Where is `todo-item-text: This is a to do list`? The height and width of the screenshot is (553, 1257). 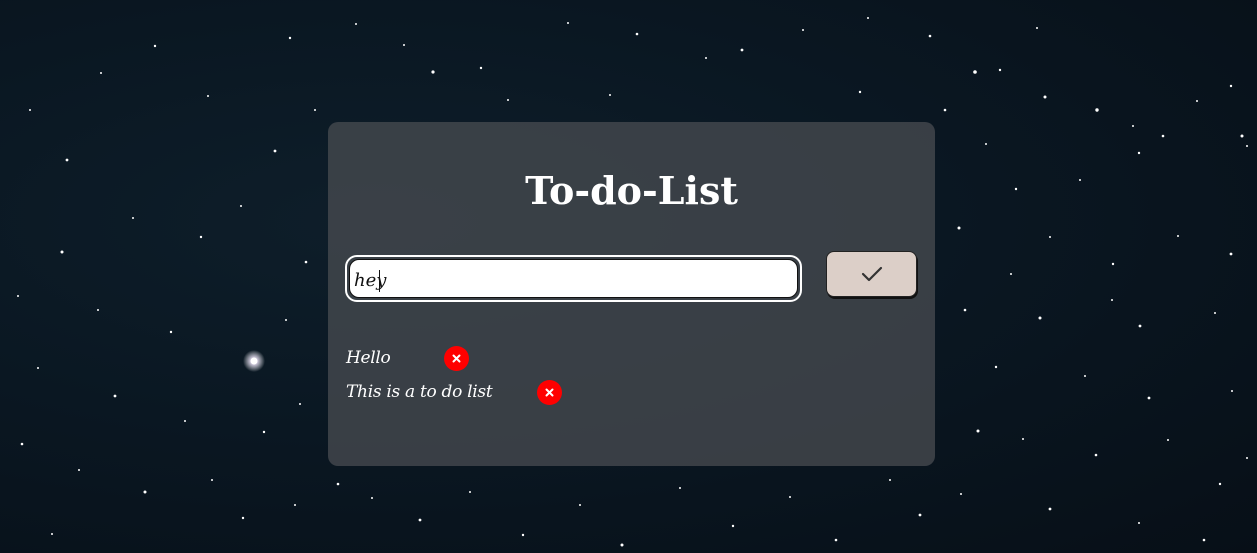
todo-item-text: This is a to do list is located at coordinates (419, 392).